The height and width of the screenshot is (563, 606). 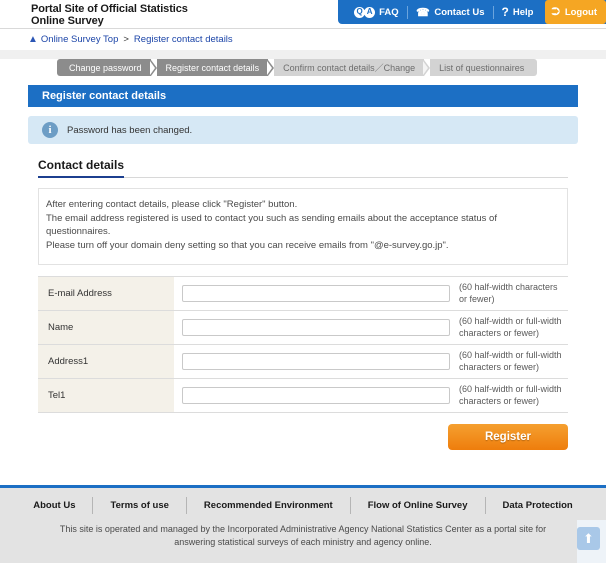 What do you see at coordinates (268, 505) in the screenshot?
I see `footer-link-recommended-environment: Recommended Environment` at bounding box center [268, 505].